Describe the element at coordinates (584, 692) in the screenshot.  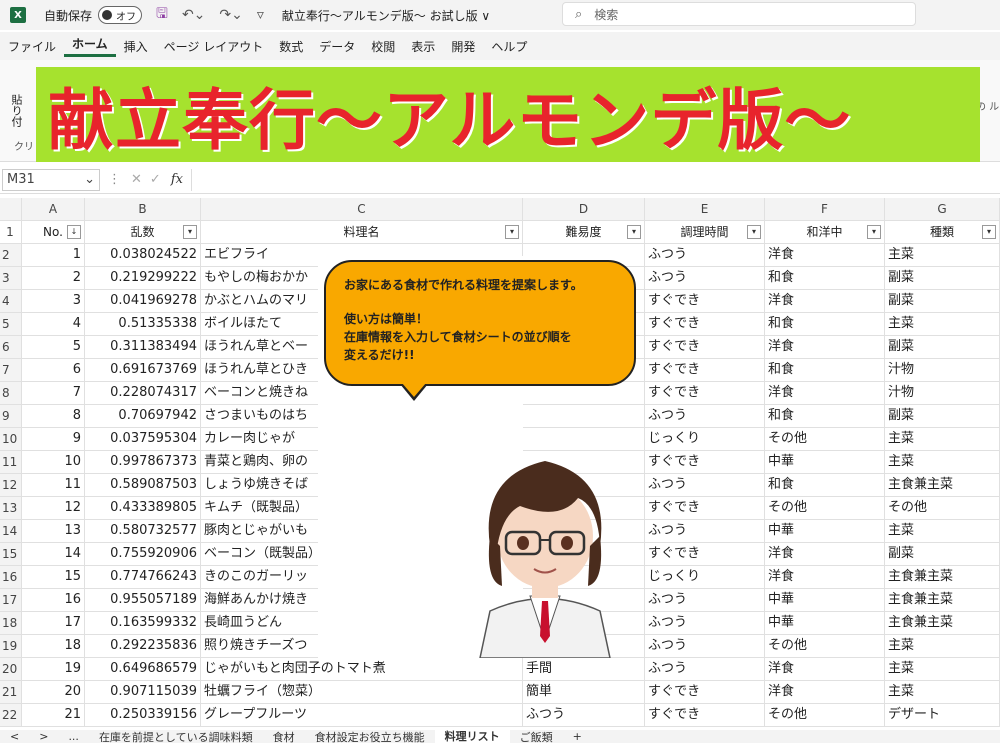
I see `cell-diff: 簡単` at that location.